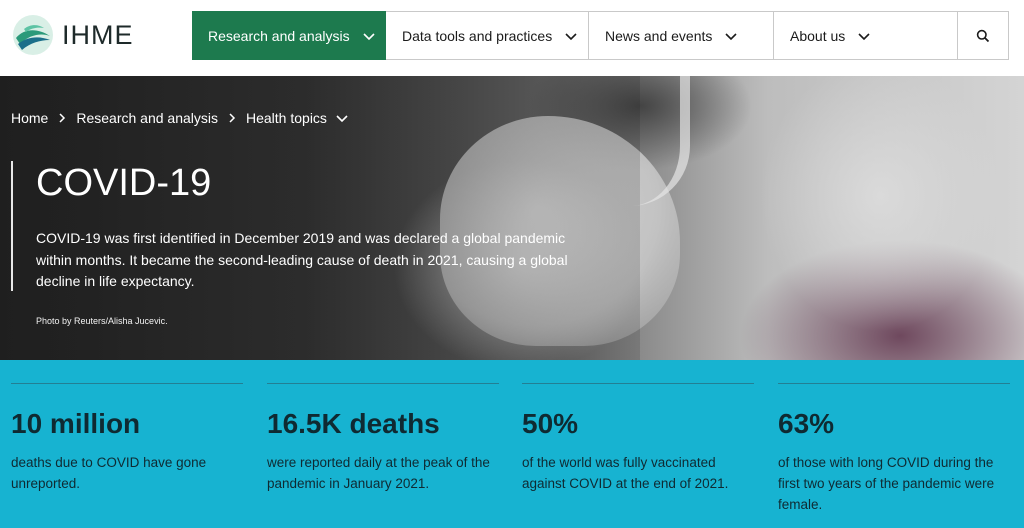 The height and width of the screenshot is (528, 1024). Describe the element at coordinates (818, 35) in the screenshot. I see `nav-label: About us` at that location.